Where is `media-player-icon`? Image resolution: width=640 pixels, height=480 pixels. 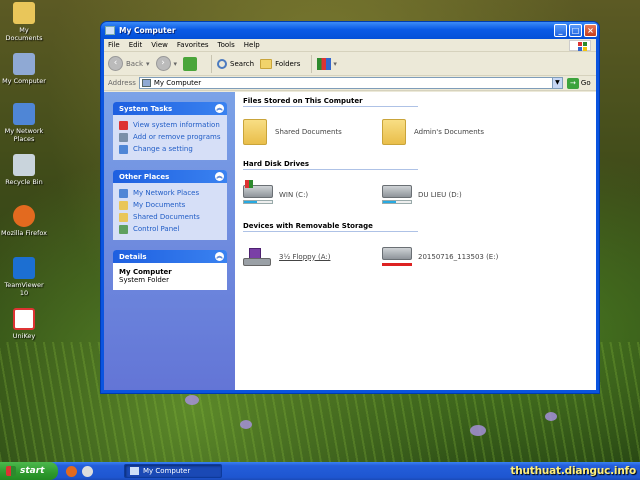
media-player-icon is located at coordinates (87, 471).